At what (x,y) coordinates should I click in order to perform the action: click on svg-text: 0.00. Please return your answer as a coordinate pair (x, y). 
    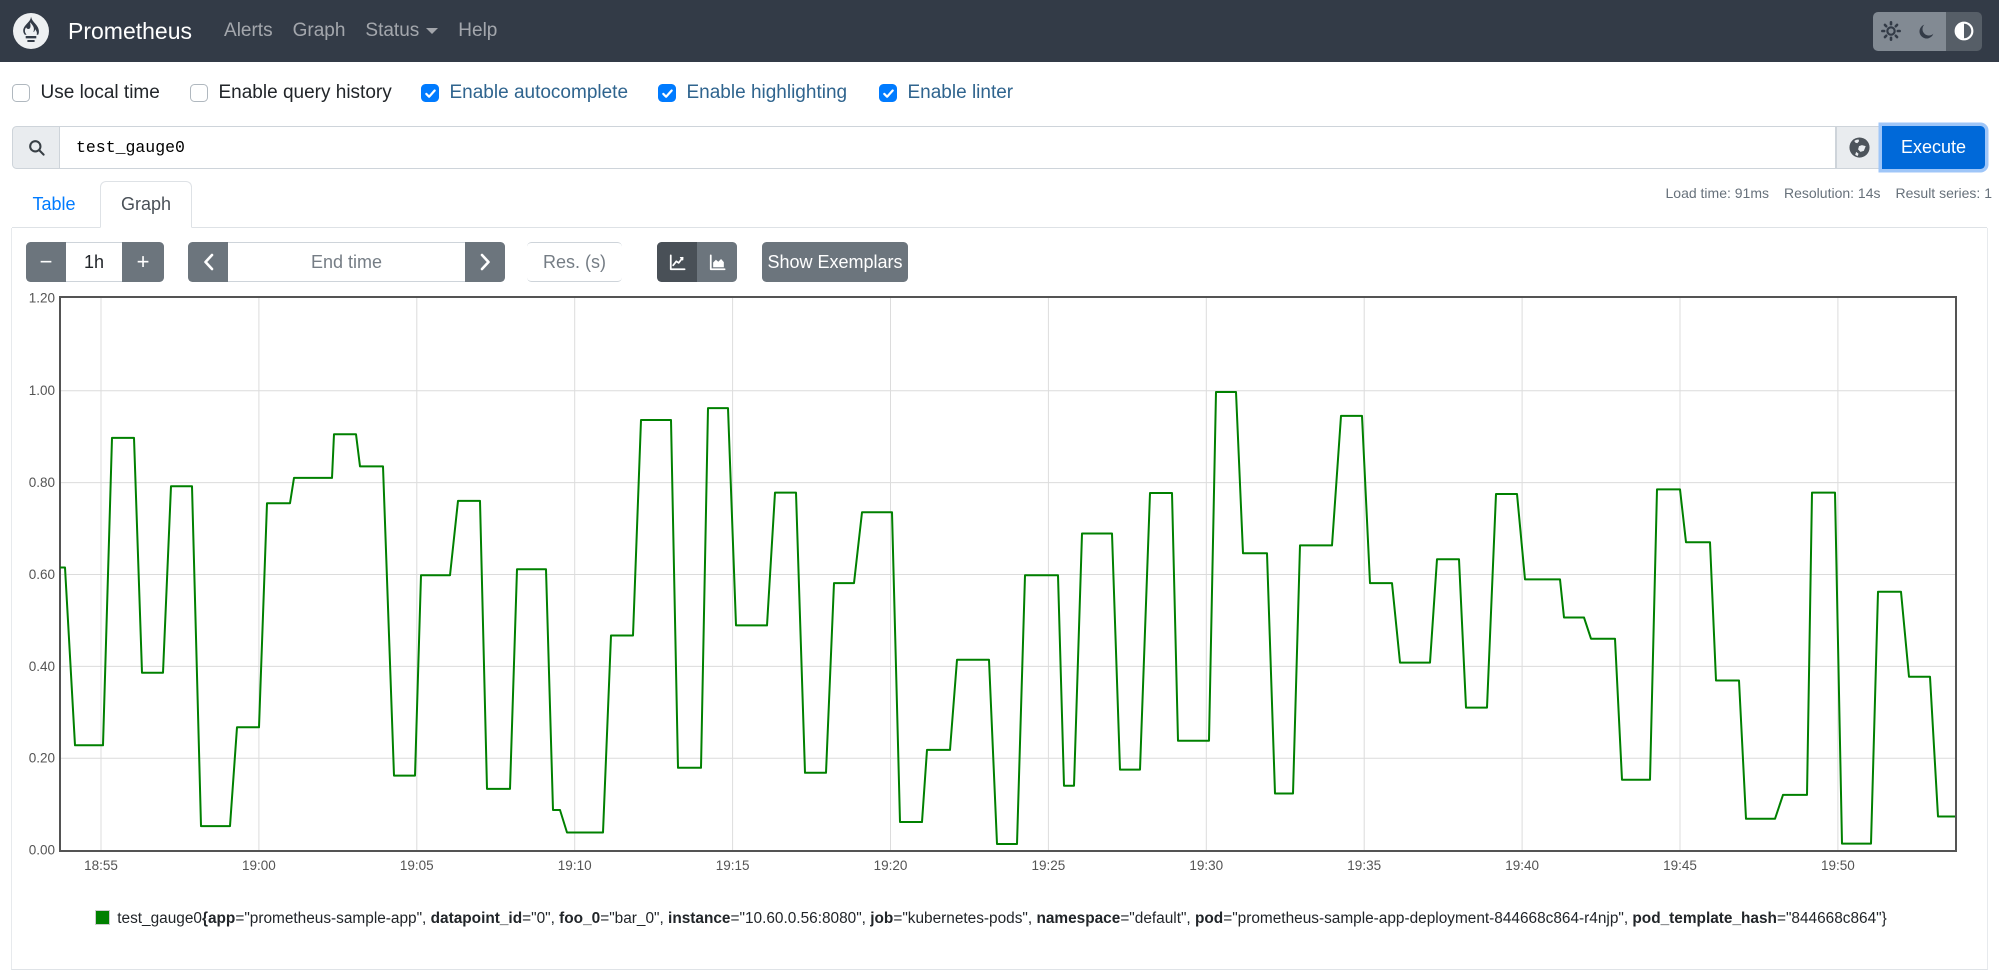
    Looking at the image, I should click on (42, 850).